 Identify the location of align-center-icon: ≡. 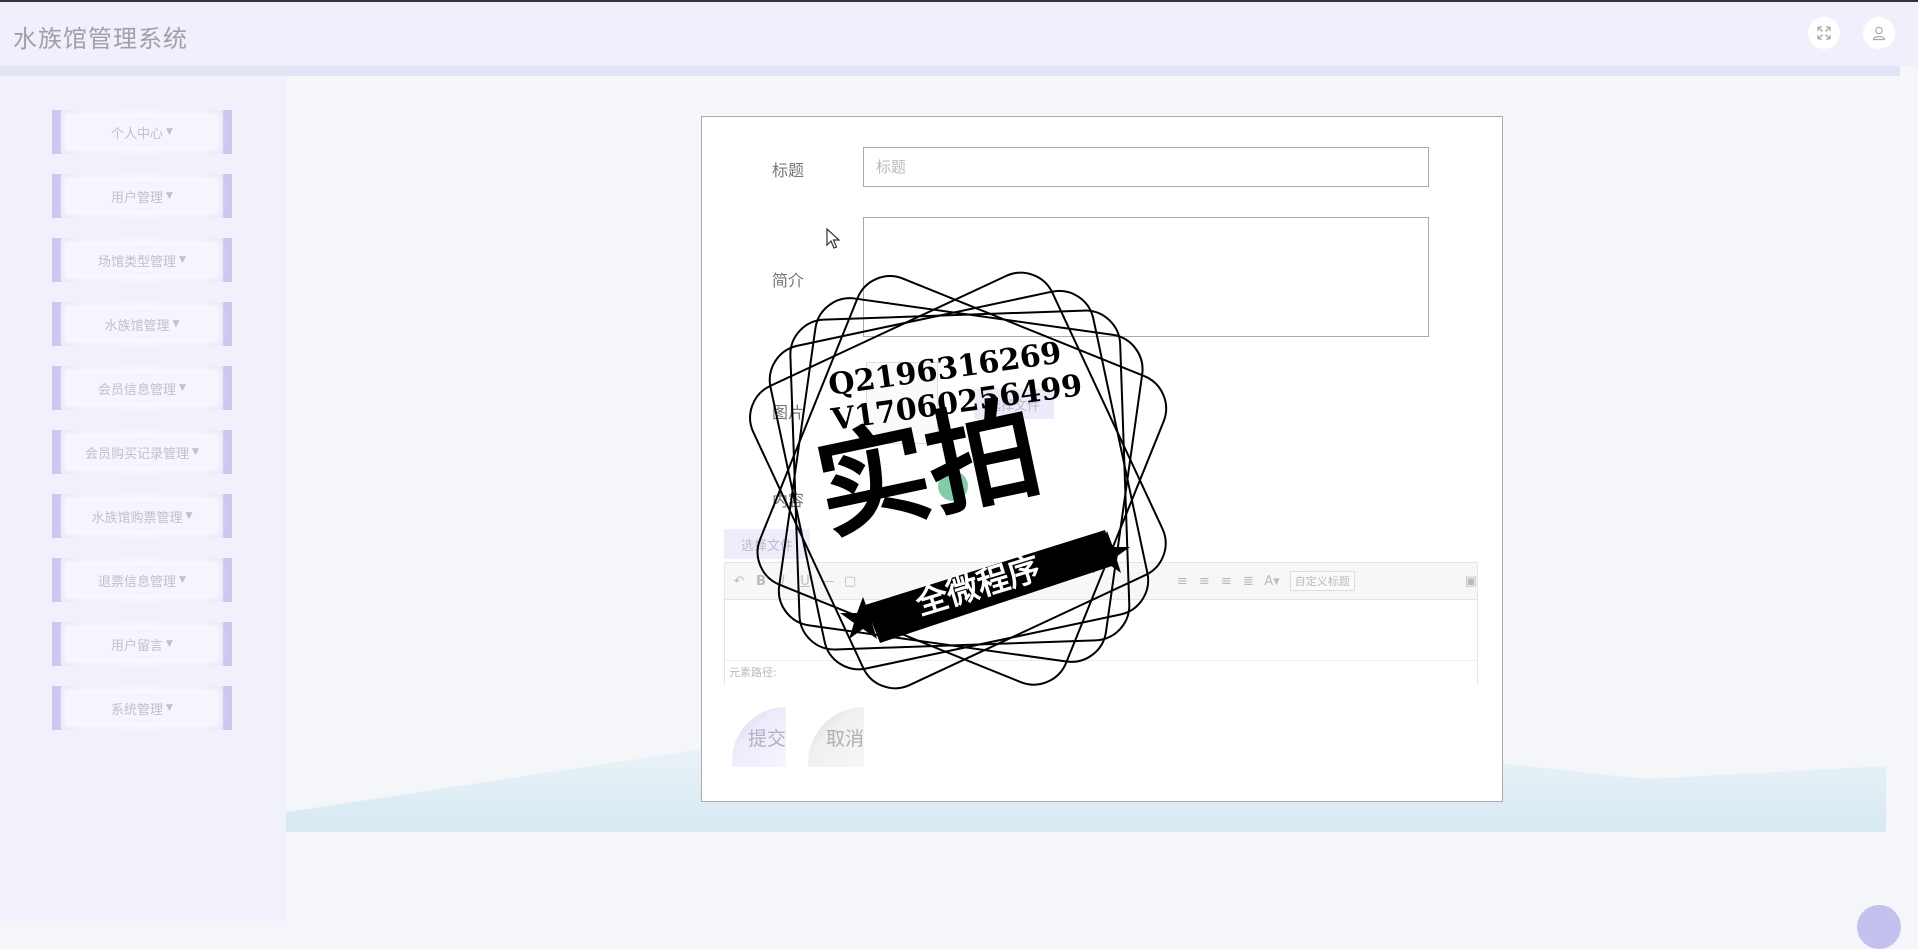
(1204, 581).